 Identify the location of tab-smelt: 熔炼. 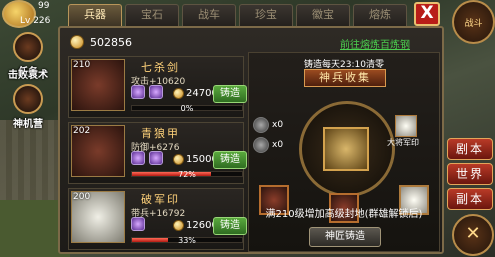
(380, 15).